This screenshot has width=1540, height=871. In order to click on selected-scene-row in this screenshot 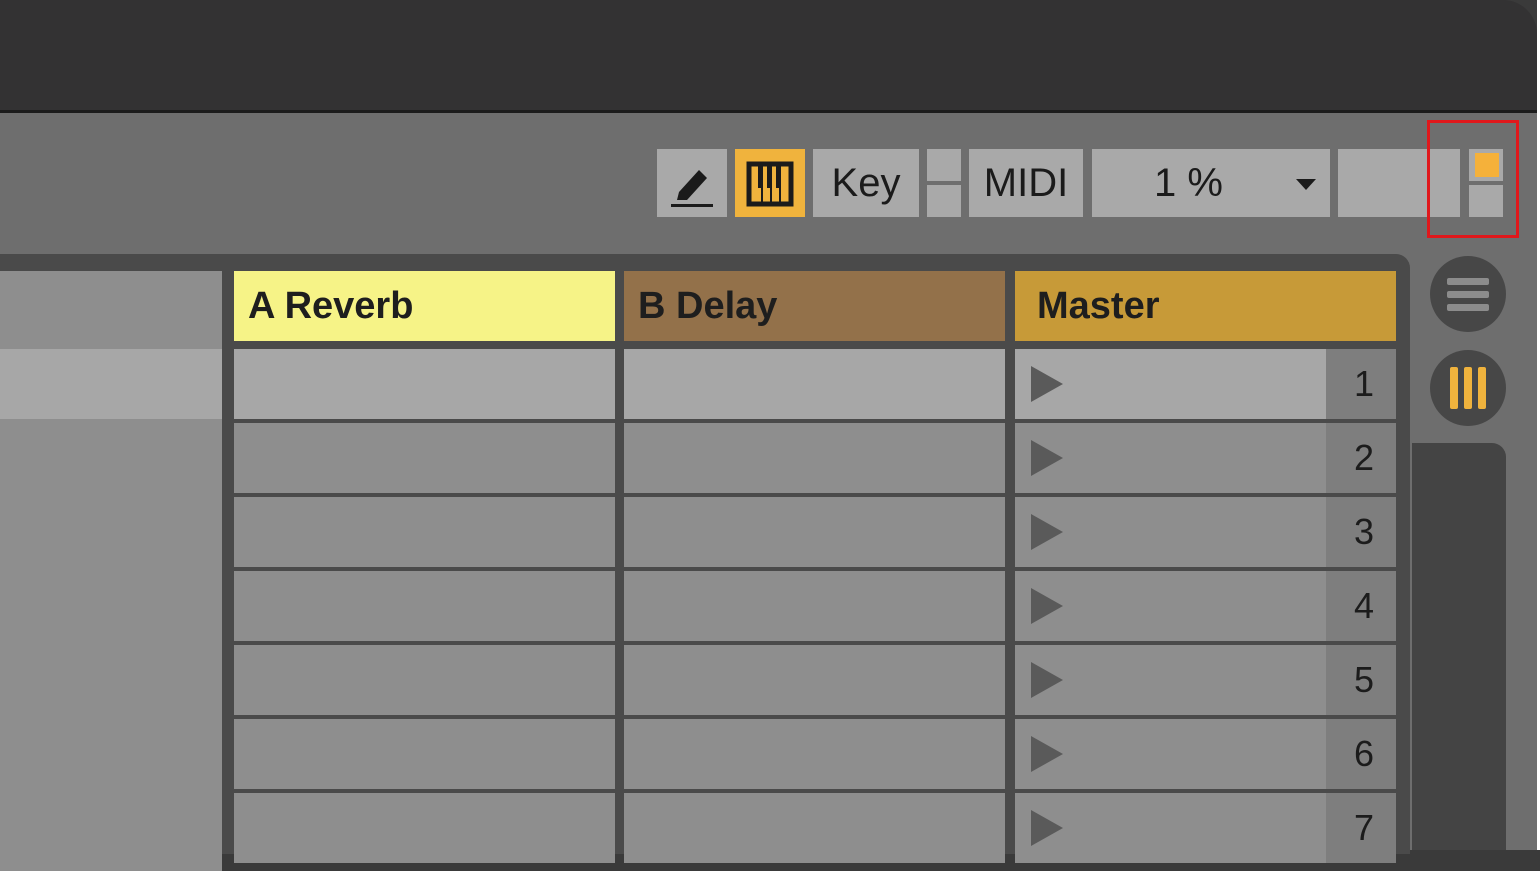, I will do `click(111, 384)`.